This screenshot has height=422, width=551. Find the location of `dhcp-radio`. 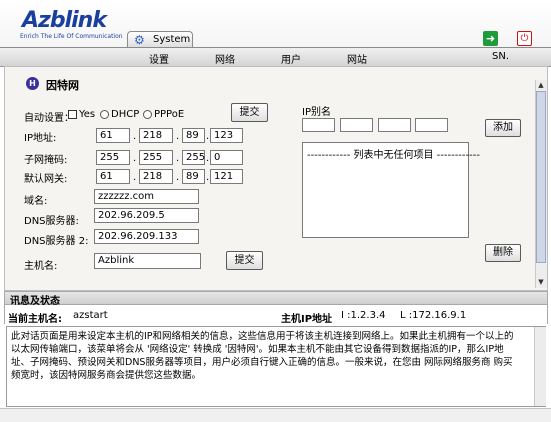

dhcp-radio is located at coordinates (104, 114).